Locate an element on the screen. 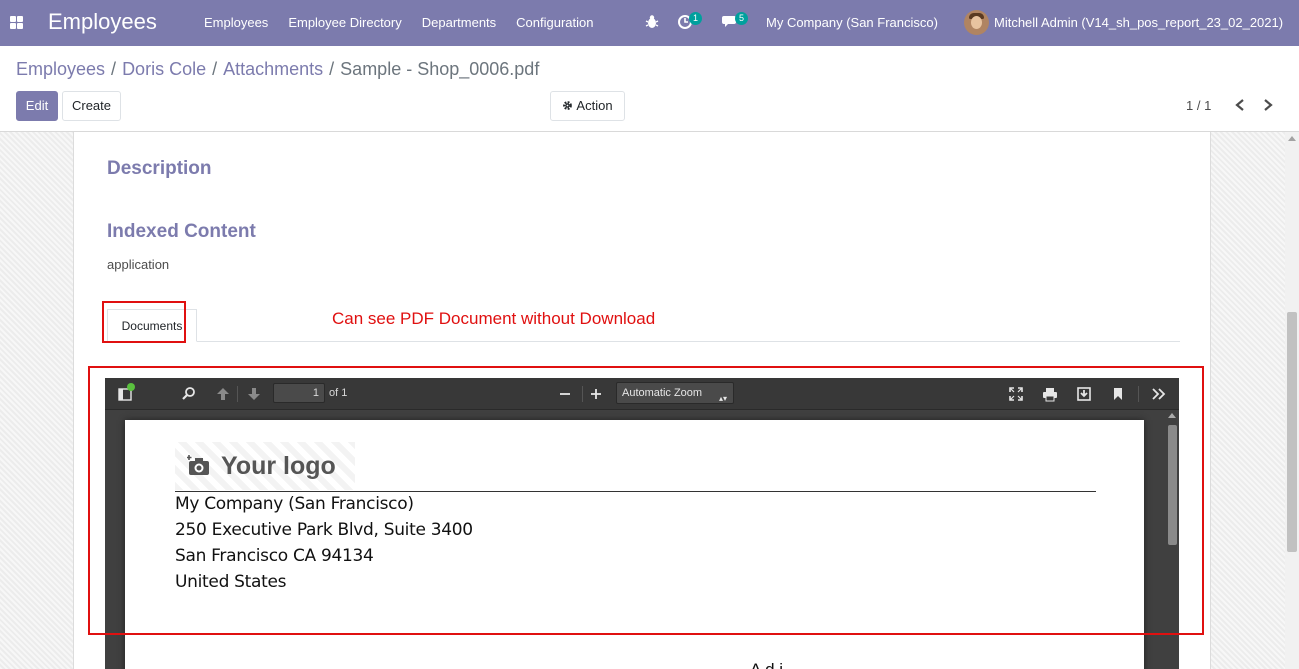 The image size is (1299, 669). scroll-up-arrow-icon is located at coordinates (1292, 138).